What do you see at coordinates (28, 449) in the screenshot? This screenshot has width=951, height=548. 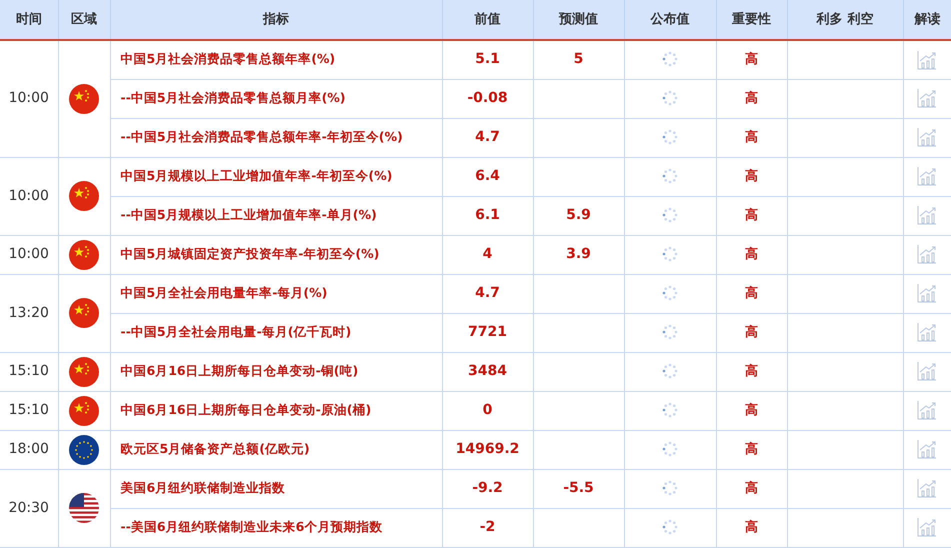 I see `time-text: 18:00` at bounding box center [28, 449].